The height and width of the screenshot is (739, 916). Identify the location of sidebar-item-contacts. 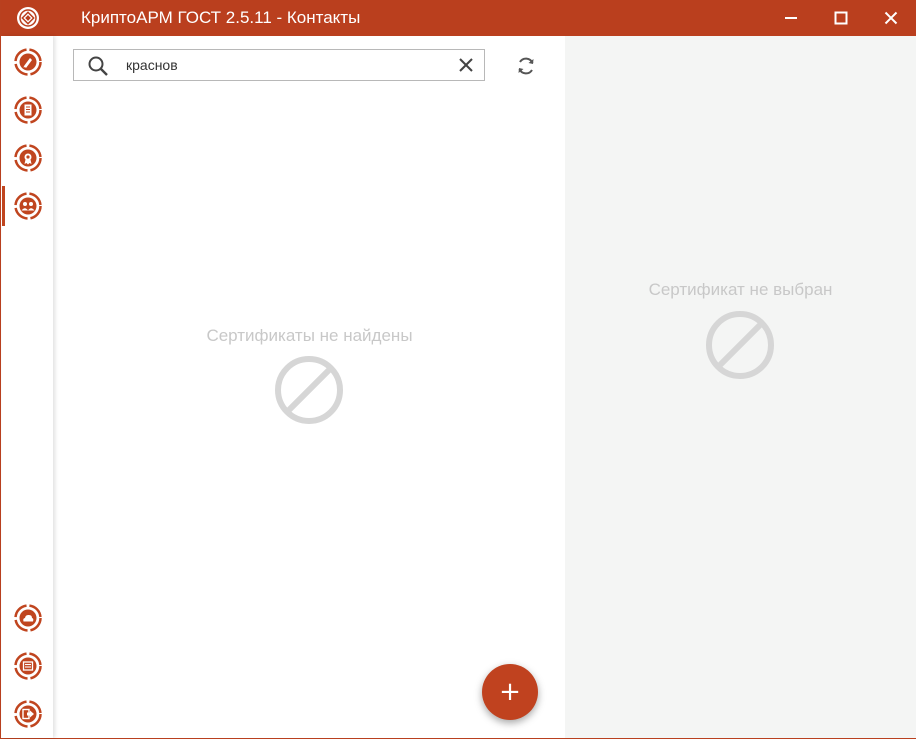
(27, 206).